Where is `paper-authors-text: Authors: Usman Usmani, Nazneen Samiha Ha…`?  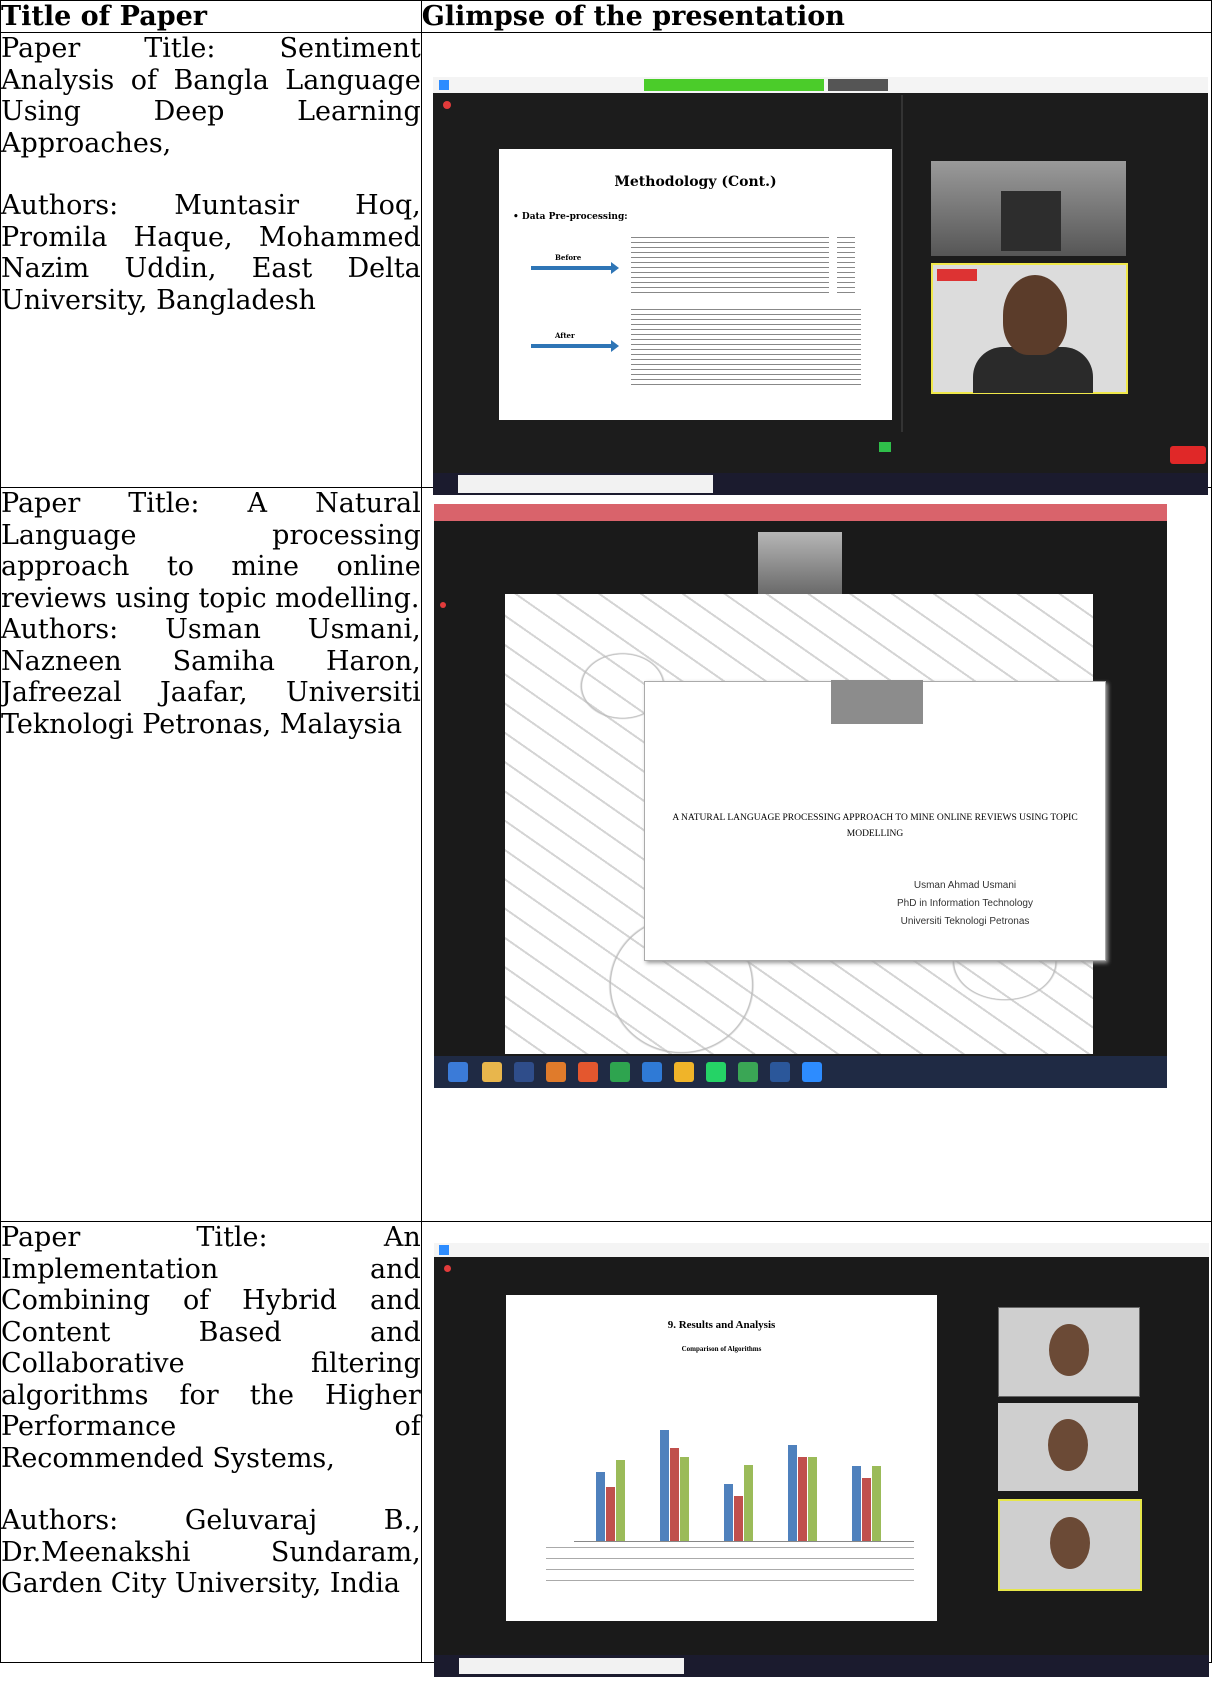 paper-authors-text: Authors: Usman Usmani, Nazneen Samiha Ha… is located at coordinates (211, 677).